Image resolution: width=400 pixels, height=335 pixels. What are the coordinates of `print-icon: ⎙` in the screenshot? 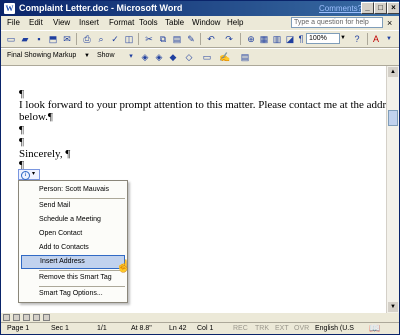 It's located at (87, 39).